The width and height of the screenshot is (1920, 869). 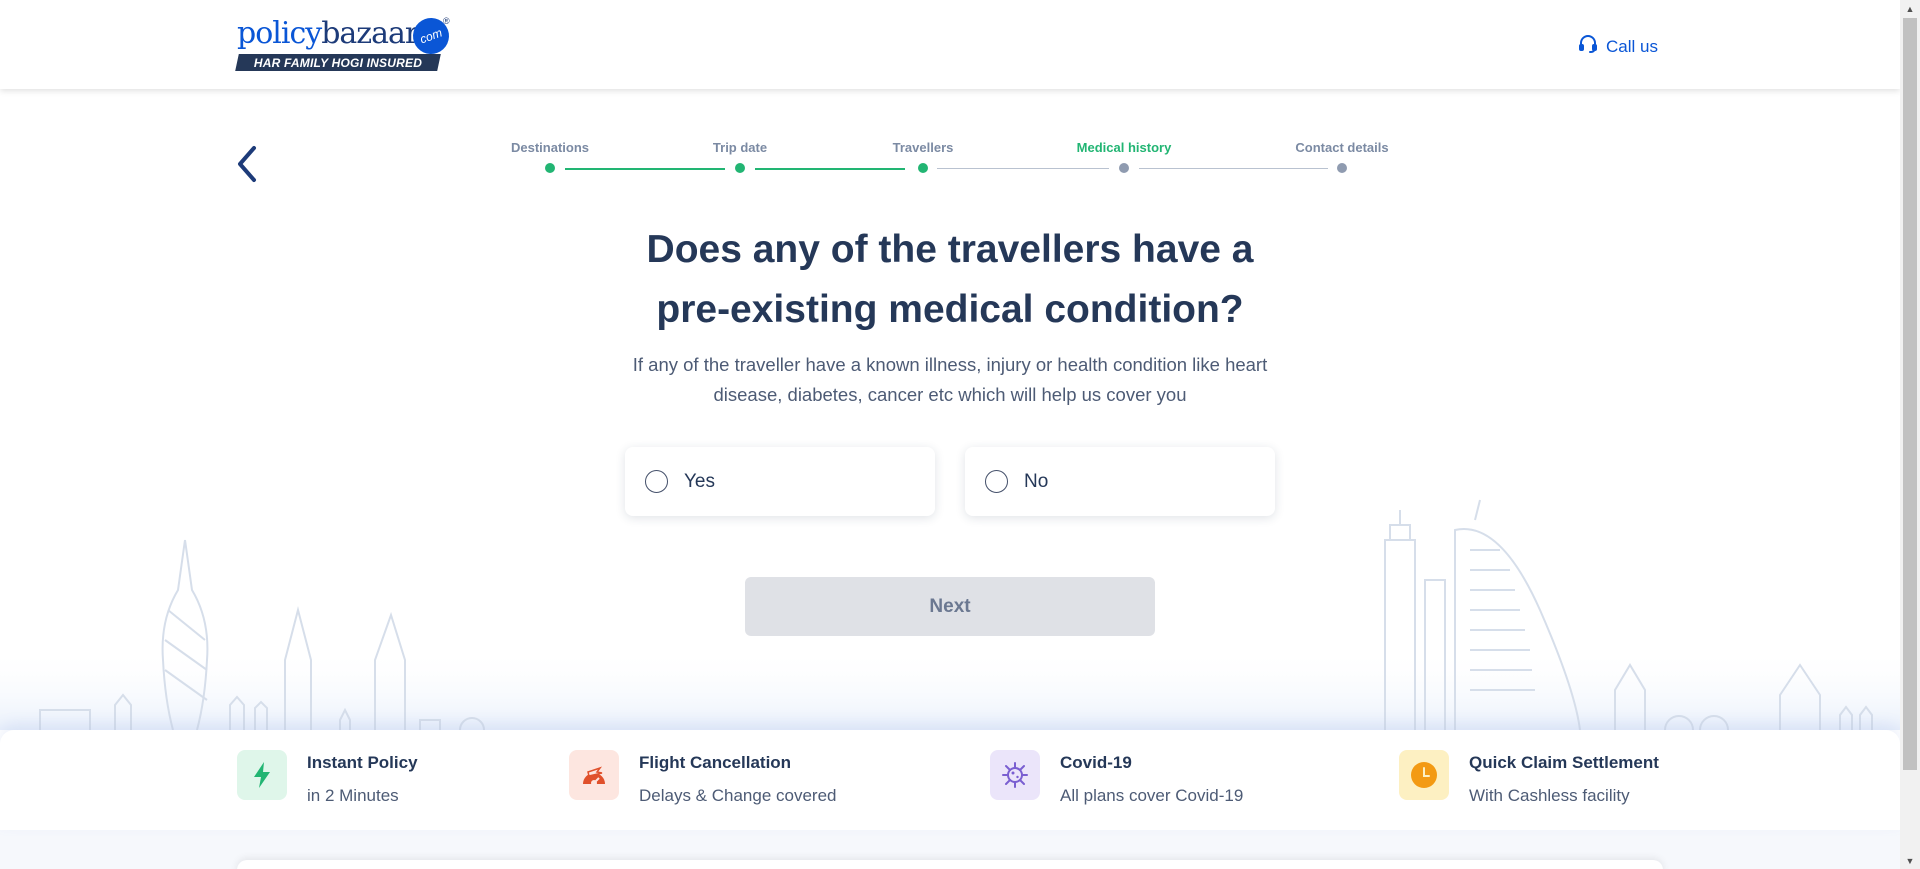 I want to click on feature-title: Covid-19, so click(x=1096, y=762).